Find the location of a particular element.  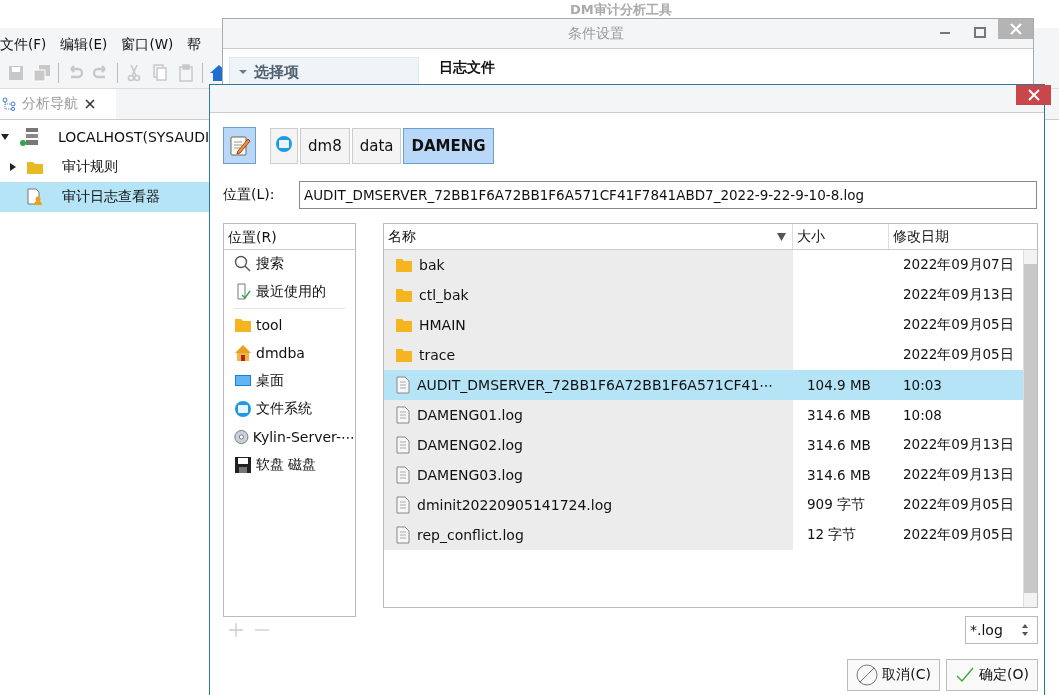

column-header: 大小 is located at coordinates (841, 236).